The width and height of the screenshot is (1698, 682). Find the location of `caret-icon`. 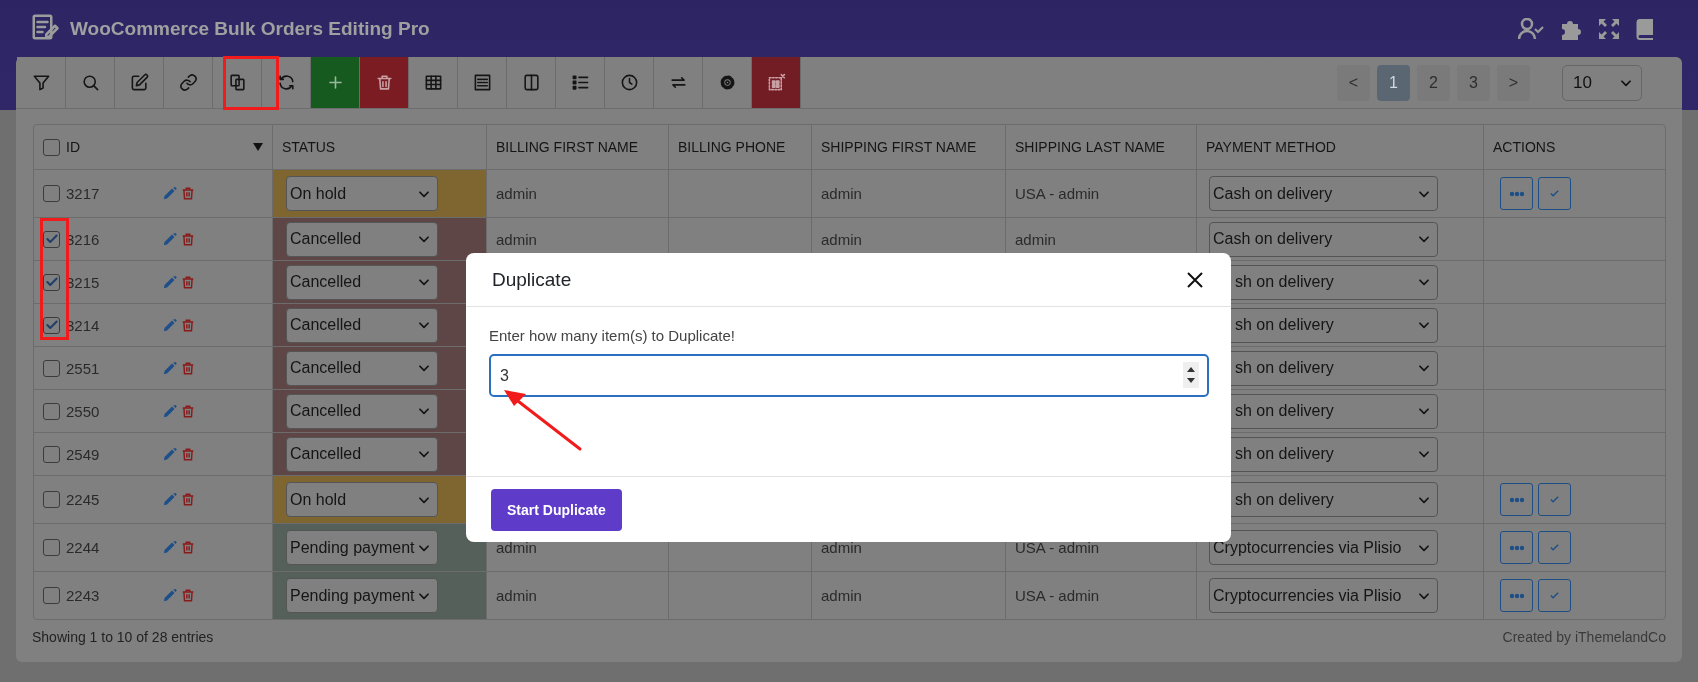

caret-icon is located at coordinates (258, 147).